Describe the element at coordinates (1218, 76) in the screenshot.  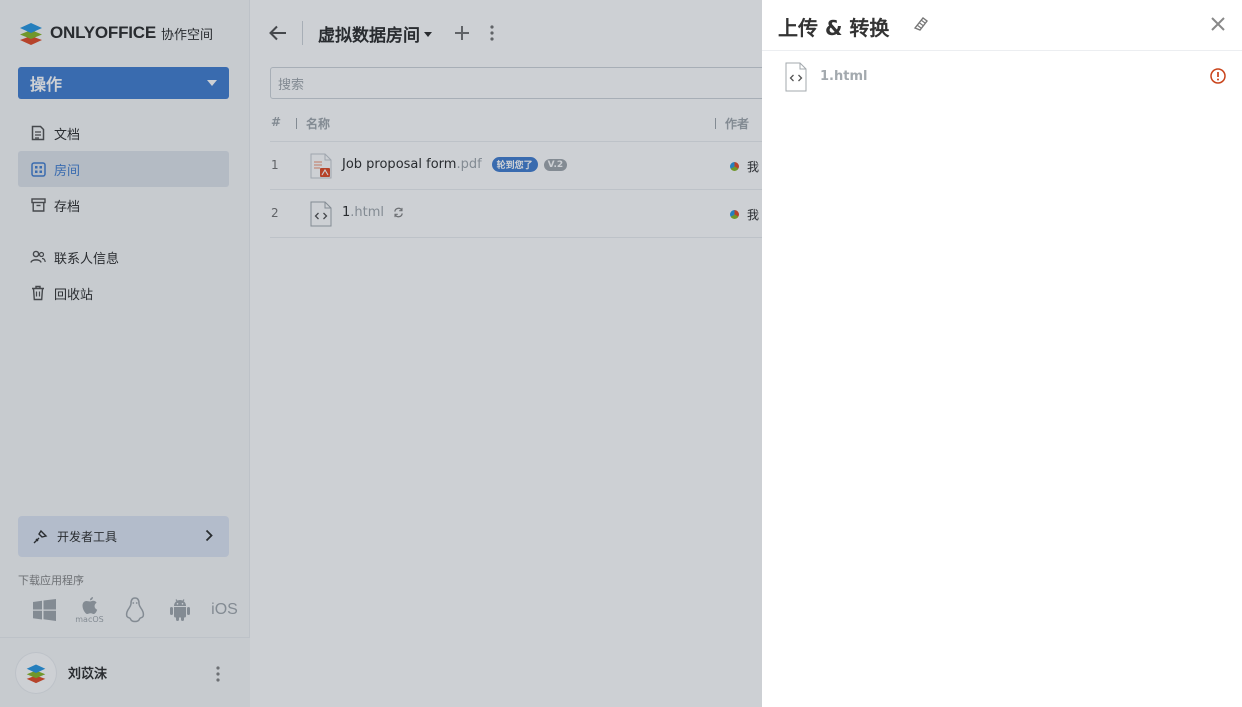
I see `error-icon` at that location.